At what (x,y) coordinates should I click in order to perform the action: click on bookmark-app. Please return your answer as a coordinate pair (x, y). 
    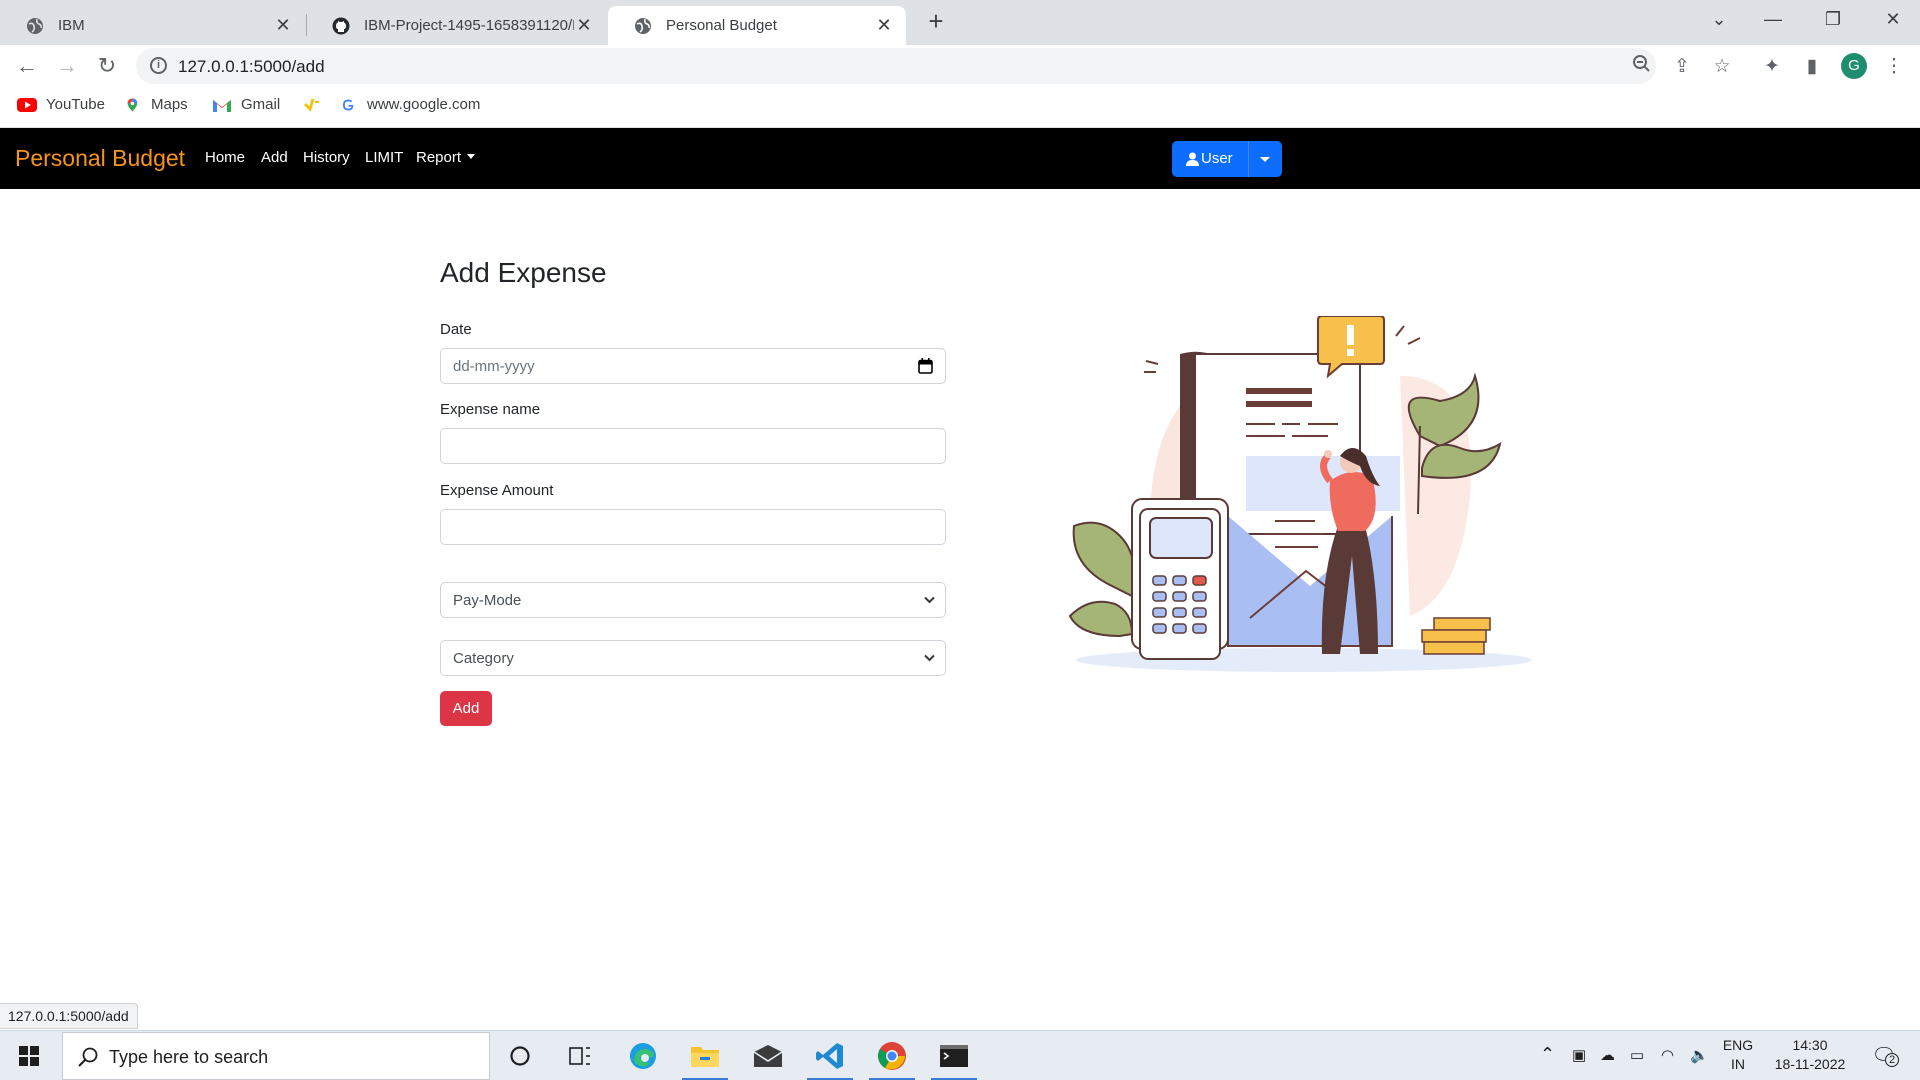
    Looking at the image, I should click on (316, 104).